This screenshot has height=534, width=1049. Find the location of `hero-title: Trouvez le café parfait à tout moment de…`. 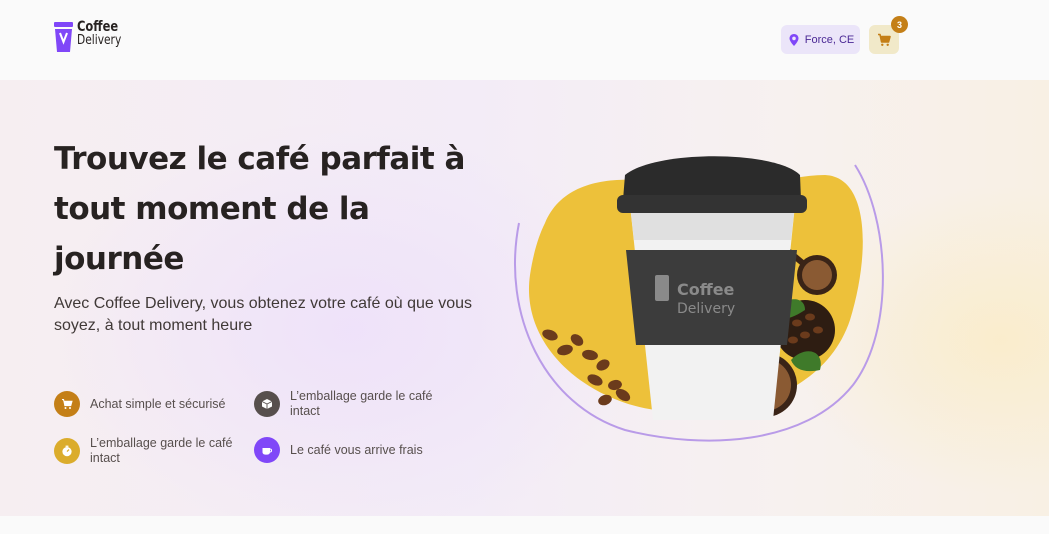

hero-title: Trouvez le café parfait à tout moment de… is located at coordinates (259, 209).